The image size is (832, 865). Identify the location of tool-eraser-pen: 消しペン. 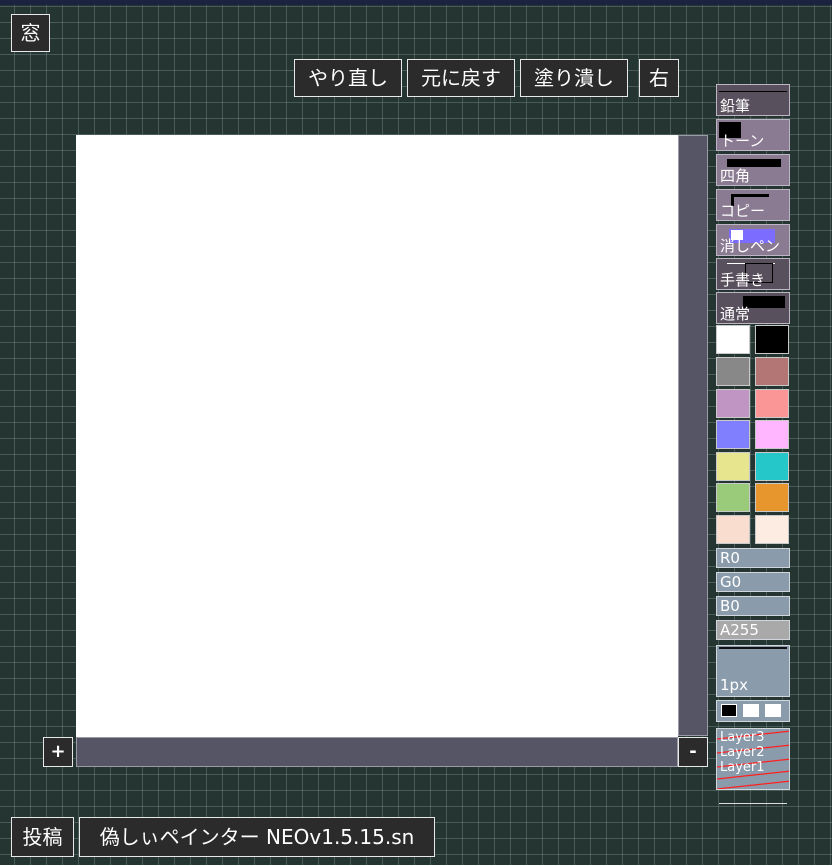
(753, 240).